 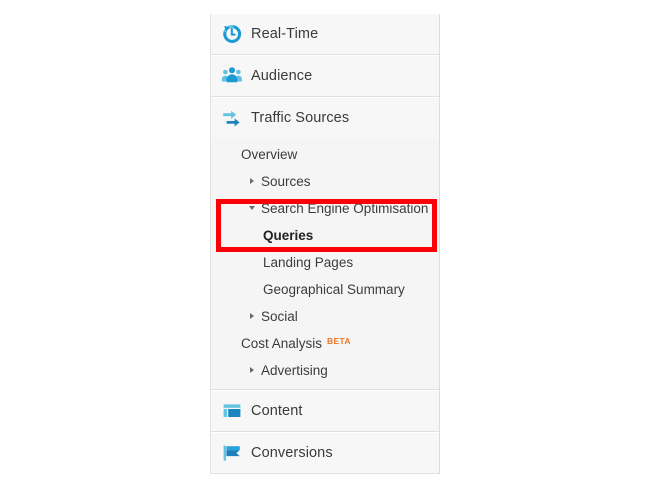 I want to click on sidebar-subitem-label: Sources, so click(x=286, y=181).